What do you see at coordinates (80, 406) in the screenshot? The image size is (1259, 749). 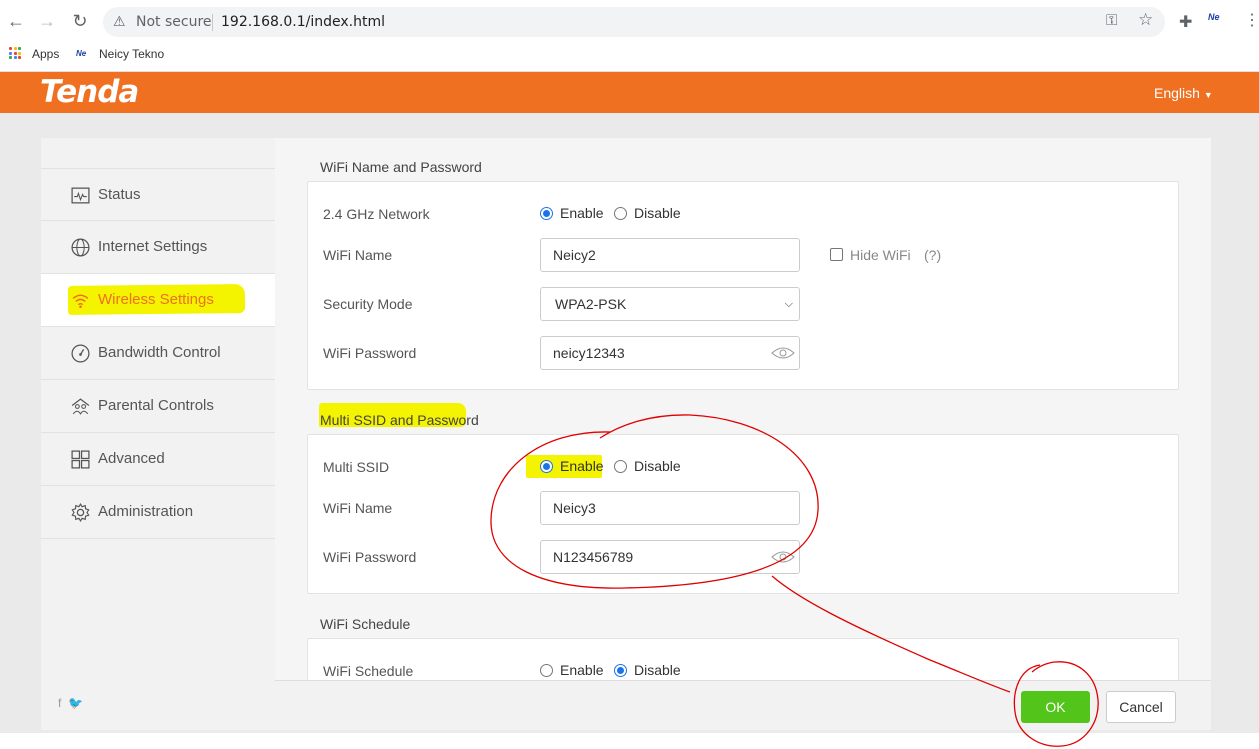 I see `family-icon` at bounding box center [80, 406].